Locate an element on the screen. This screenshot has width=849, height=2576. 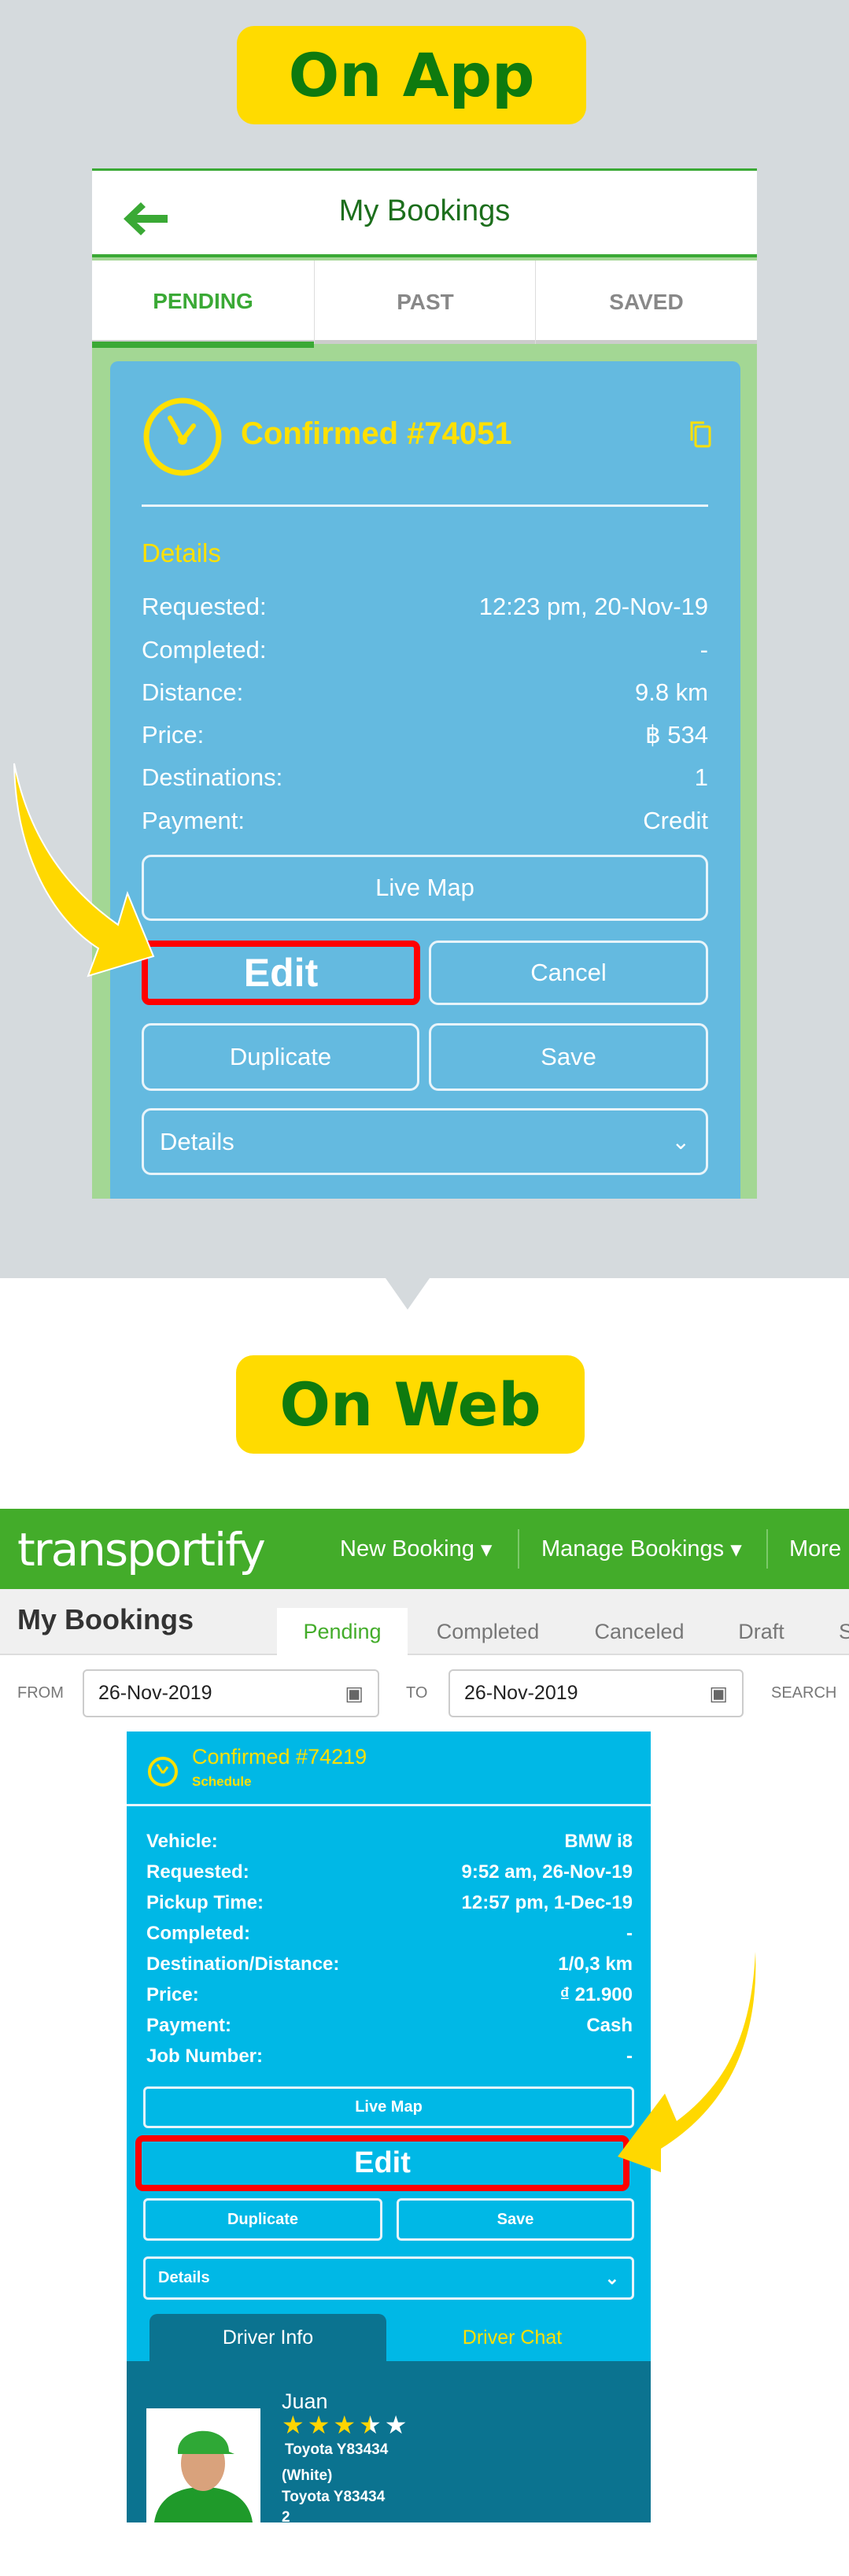
row-label: Distance: is located at coordinates (193, 692).